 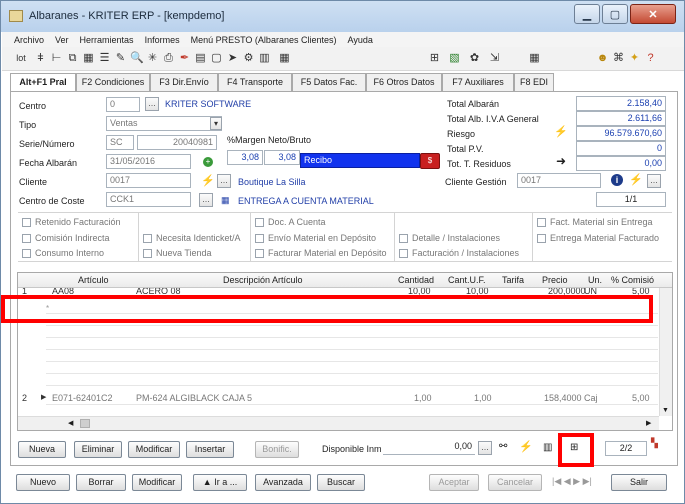 What do you see at coordinates (85, 423) in the screenshot?
I see `scroll-thumb` at bounding box center [85, 423].